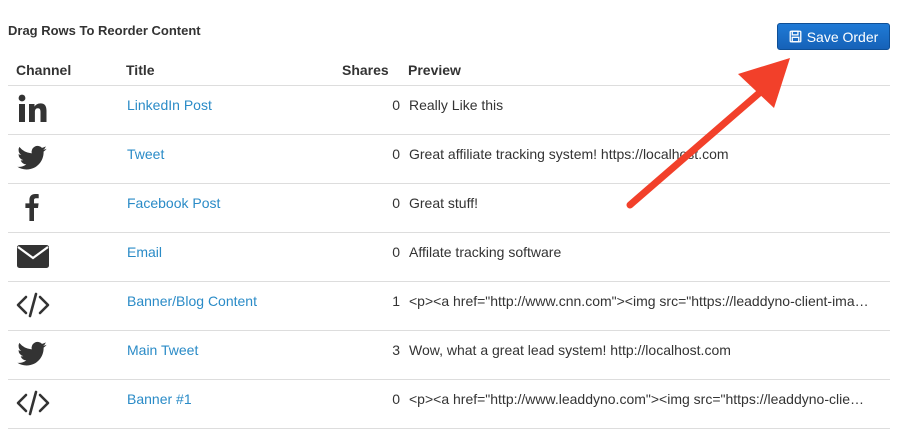 This screenshot has height=429, width=899. I want to click on facebook-icon, so click(70, 207).